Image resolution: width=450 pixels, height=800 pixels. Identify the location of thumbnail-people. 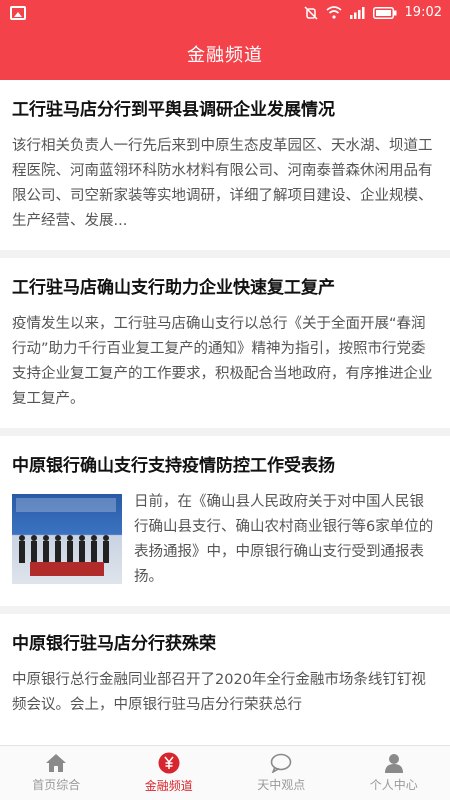
(64, 549).